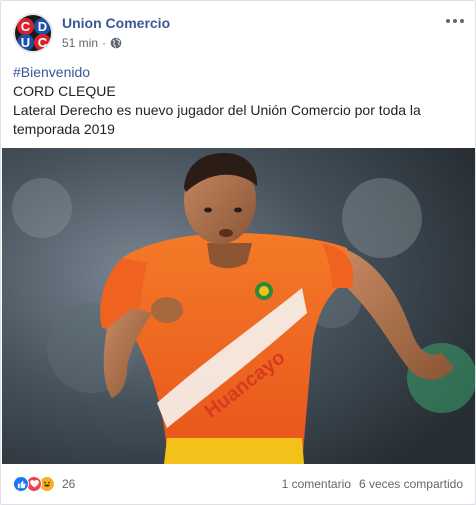  I want to click on page-avatar: C D U C, so click(33, 33).